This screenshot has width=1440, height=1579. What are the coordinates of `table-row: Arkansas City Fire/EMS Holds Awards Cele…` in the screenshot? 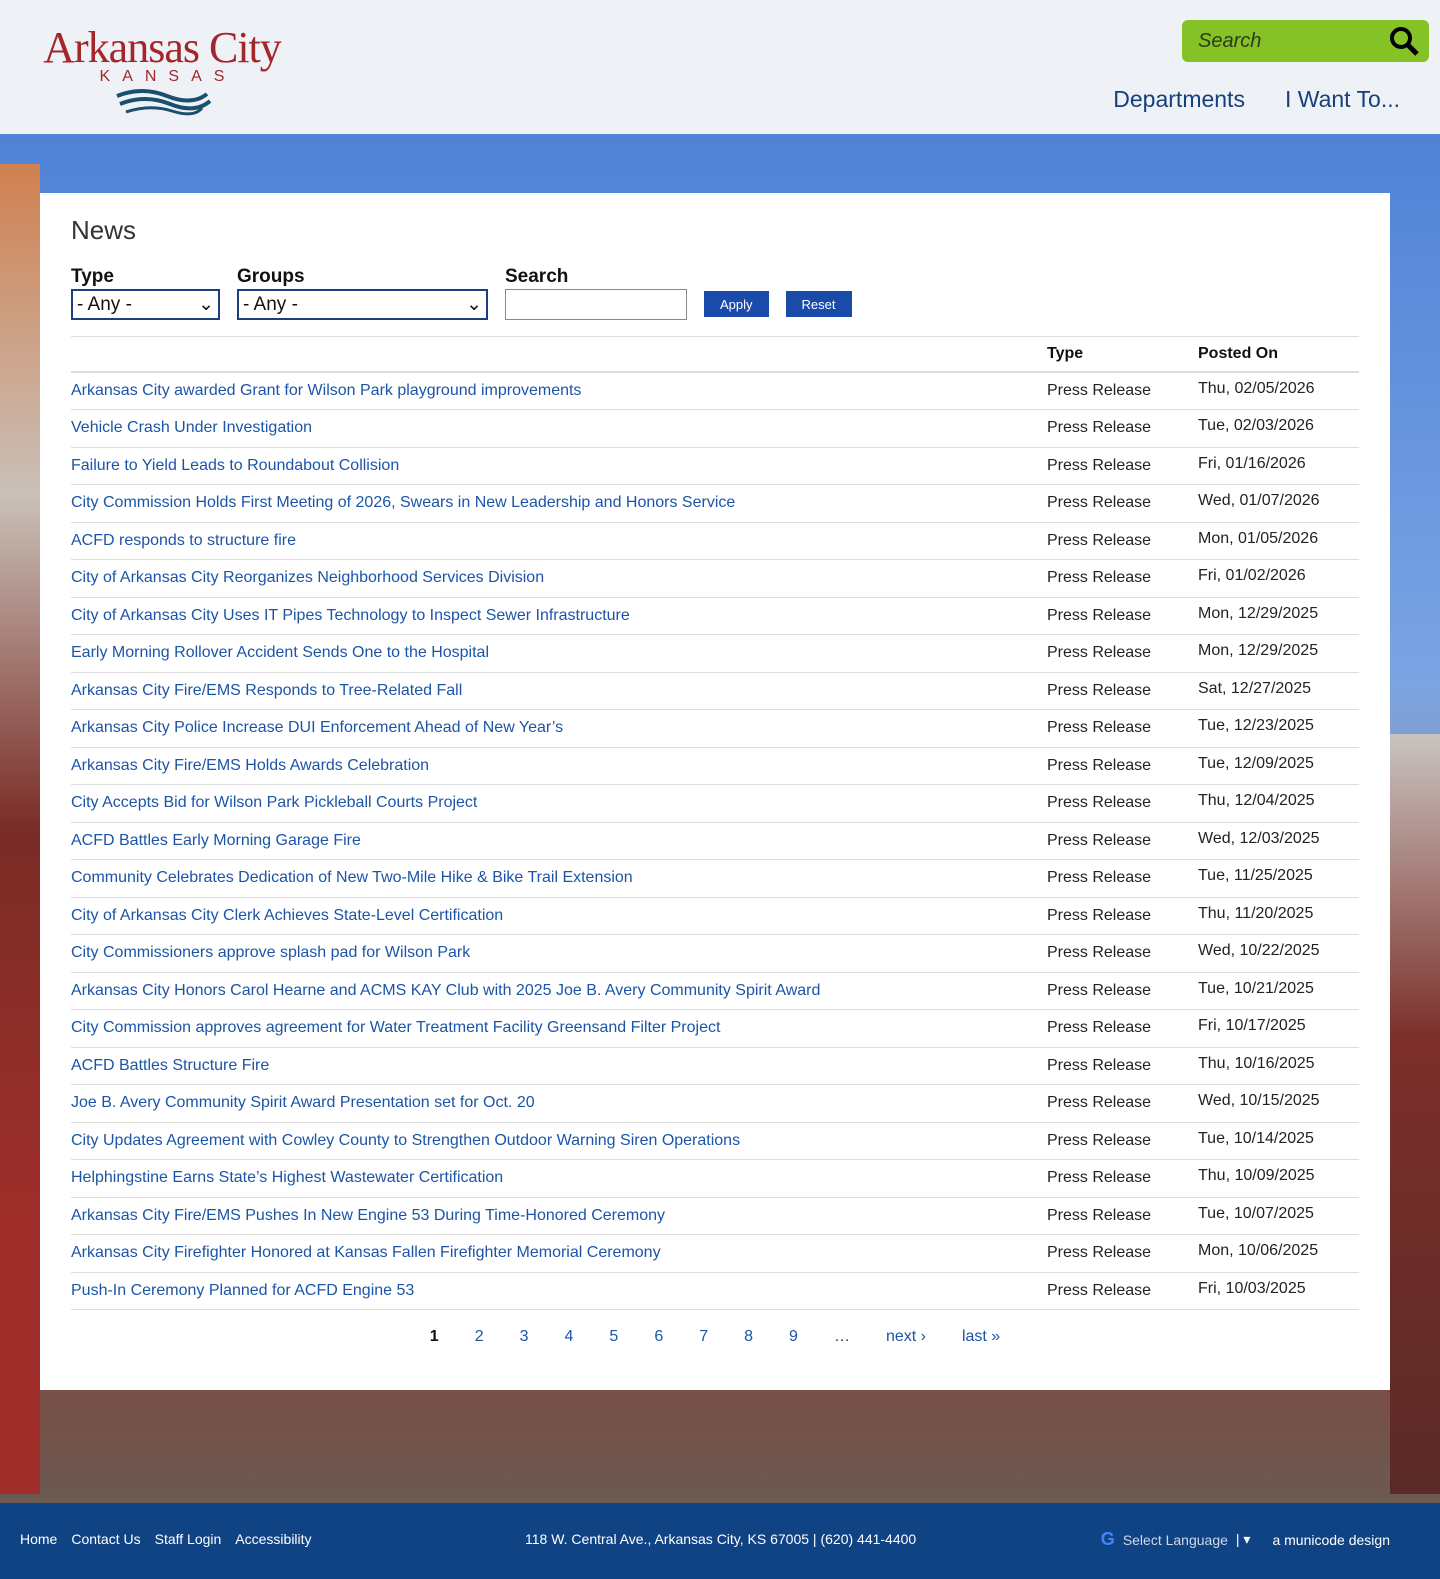 It's located at (715, 766).